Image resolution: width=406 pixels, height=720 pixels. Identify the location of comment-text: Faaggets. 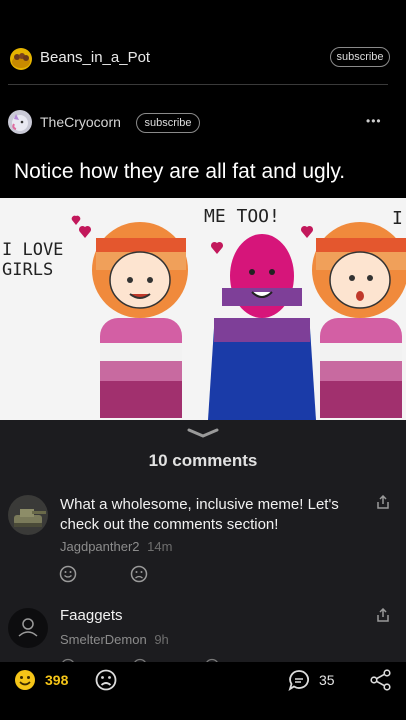
(91, 615).